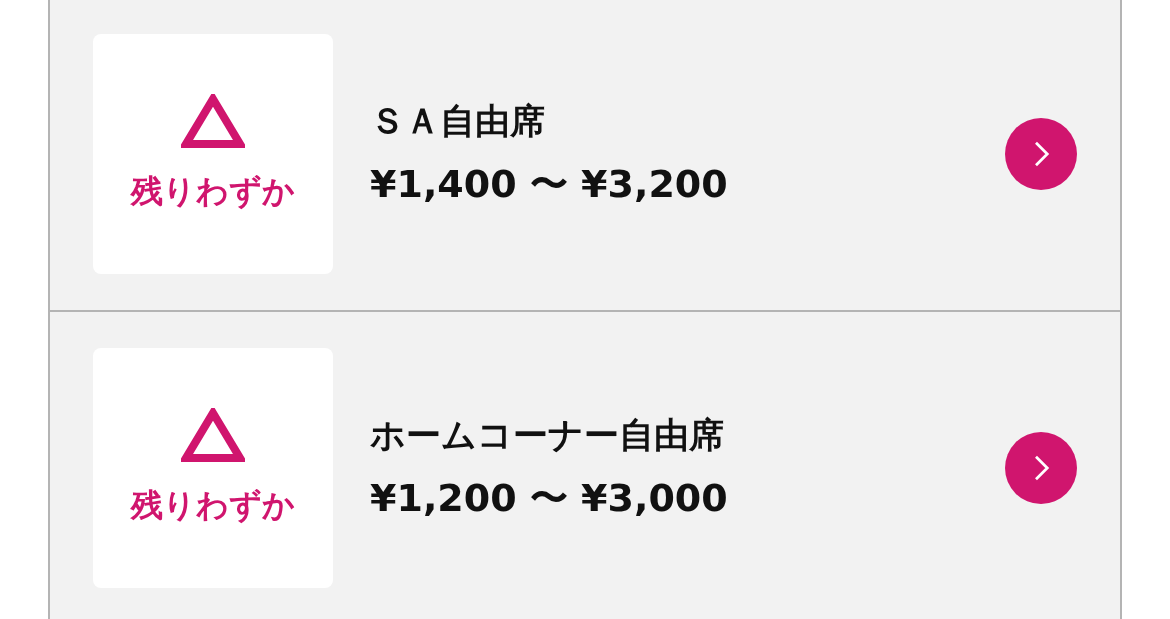 The height and width of the screenshot is (619, 1170). I want to click on price-range: ¥1,400 〜 ¥3,200, so click(549, 184).